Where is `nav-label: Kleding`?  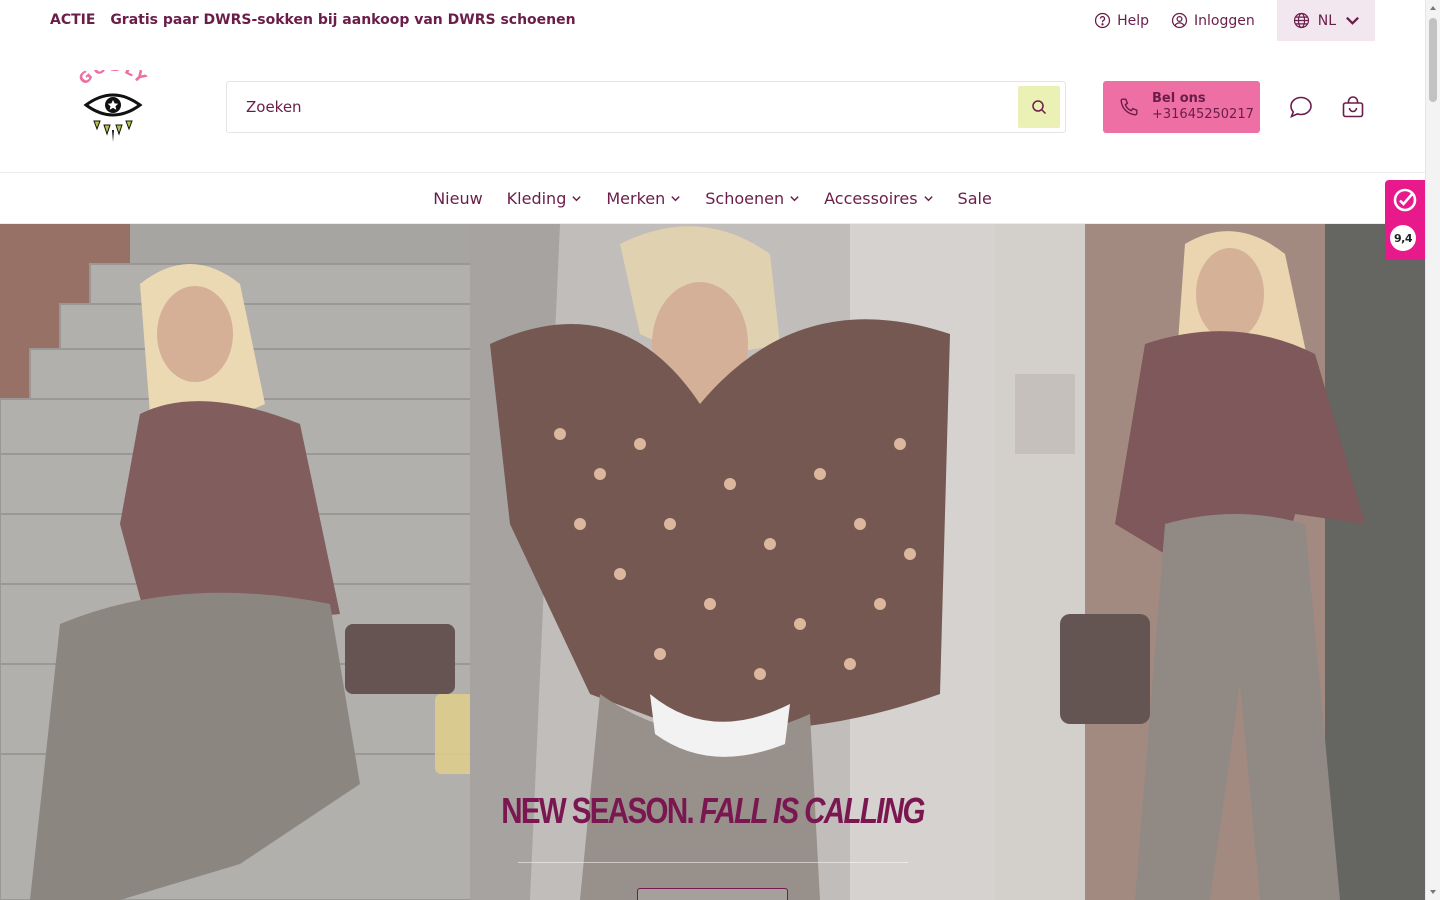
nav-label: Kleding is located at coordinates (536, 198).